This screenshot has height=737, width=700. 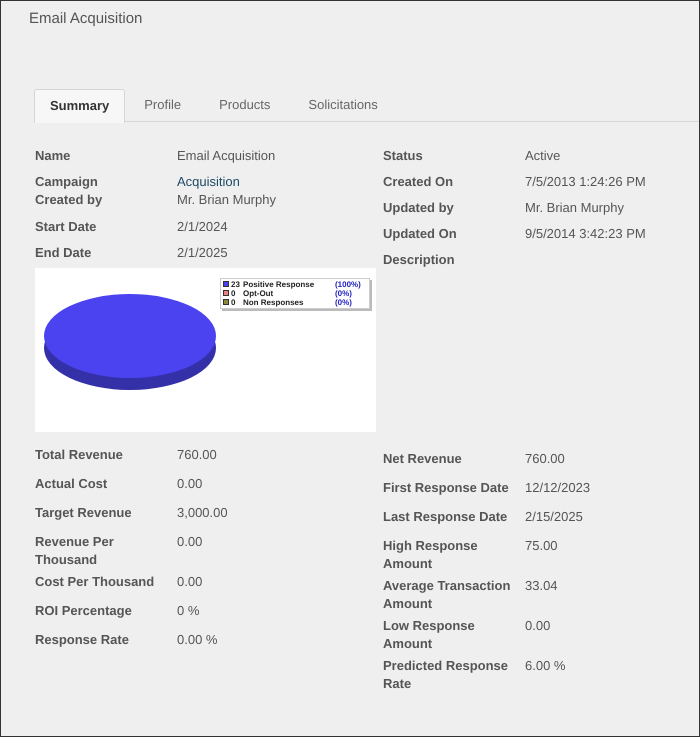 I want to click on tab: Summary, so click(x=80, y=105).